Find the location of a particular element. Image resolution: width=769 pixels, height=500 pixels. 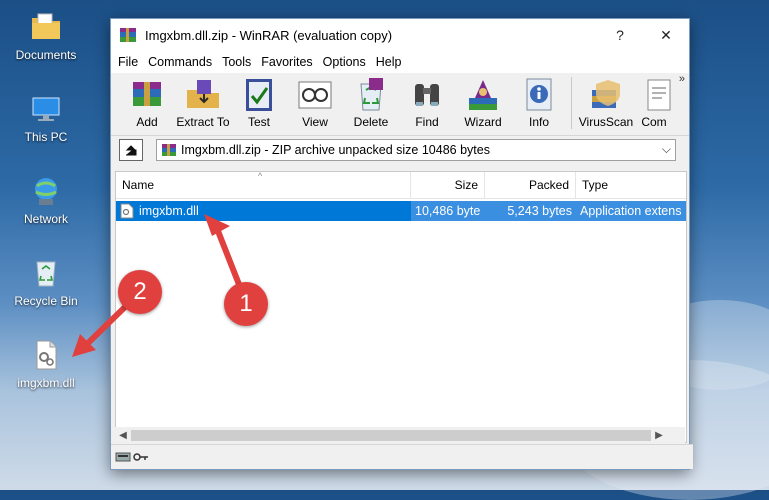

sort-indicator-icon: ^ is located at coordinates (260, 176).